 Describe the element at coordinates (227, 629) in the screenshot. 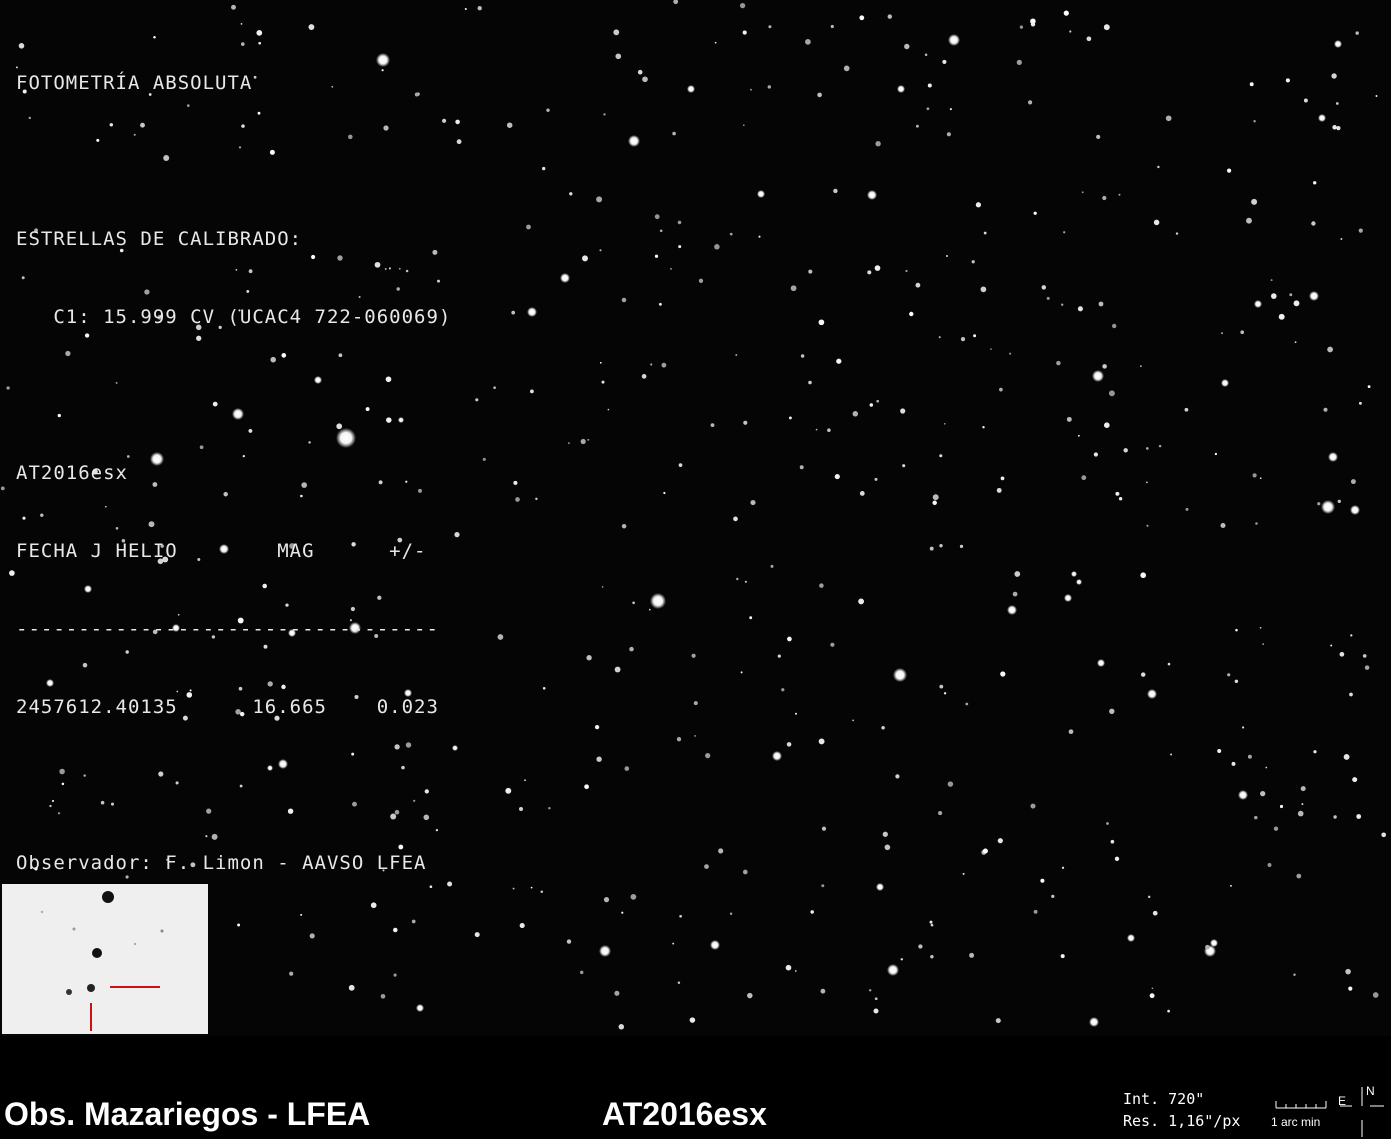

I see `table-rule: ----------------------------------` at that location.